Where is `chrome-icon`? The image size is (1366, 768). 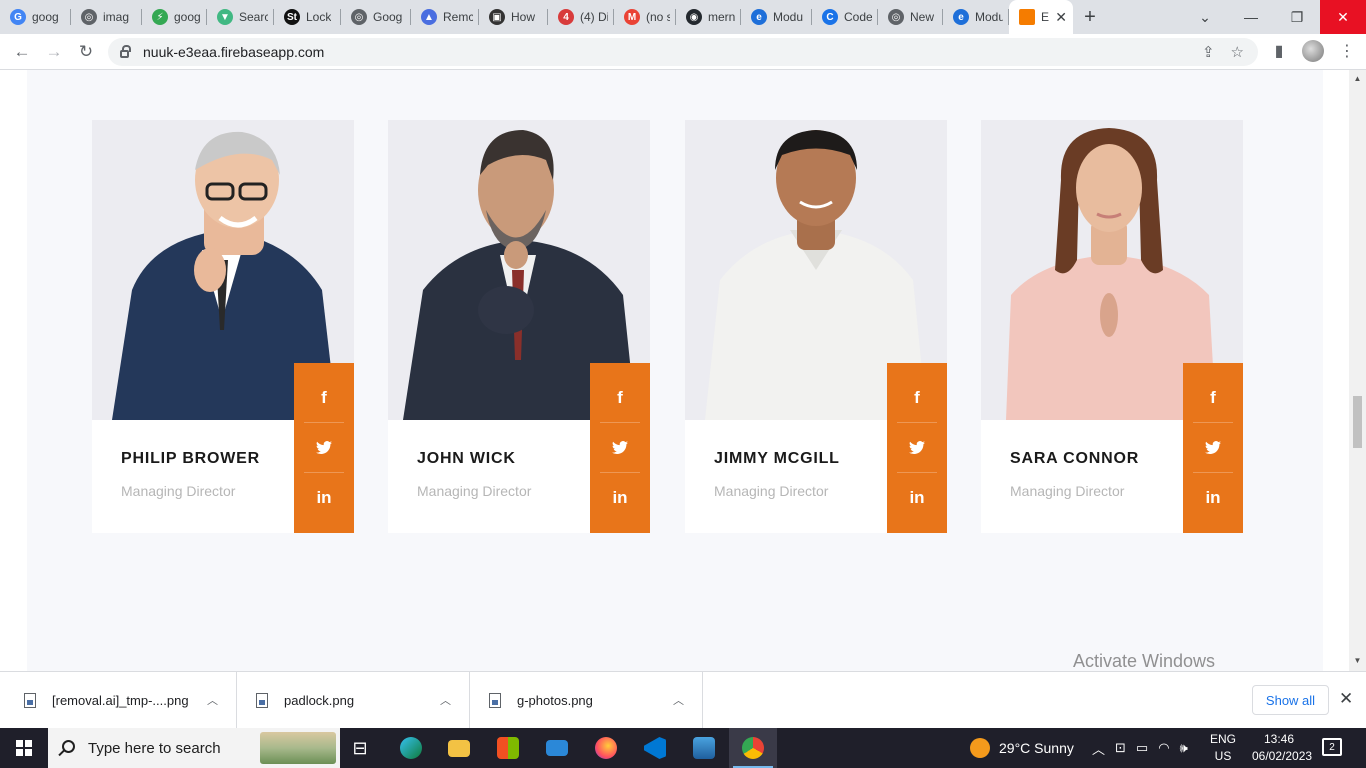 chrome-icon is located at coordinates (753, 748).